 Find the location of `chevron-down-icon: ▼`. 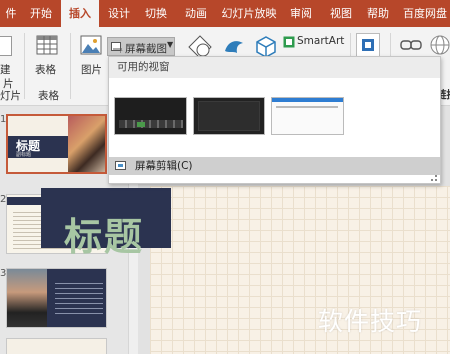

chevron-down-icon: ▼ is located at coordinates (170, 44).